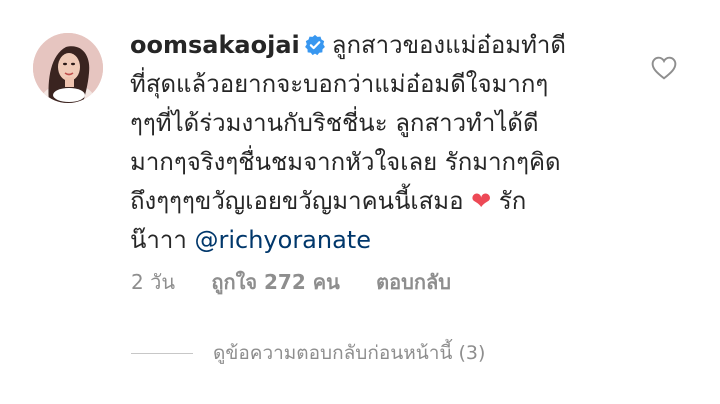 This screenshot has height=404, width=720. I want to click on comment-line-6: น๊าาา, so click(158, 240).